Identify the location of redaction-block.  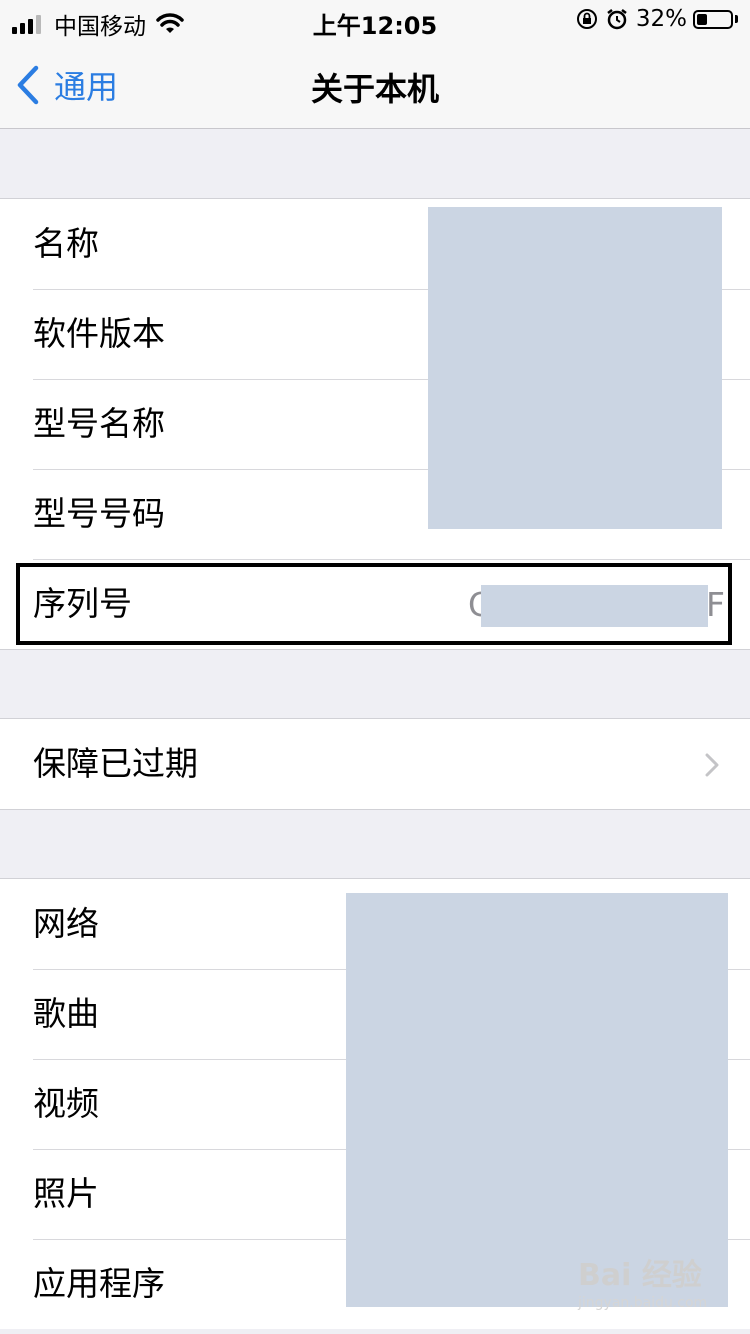
(575, 368).